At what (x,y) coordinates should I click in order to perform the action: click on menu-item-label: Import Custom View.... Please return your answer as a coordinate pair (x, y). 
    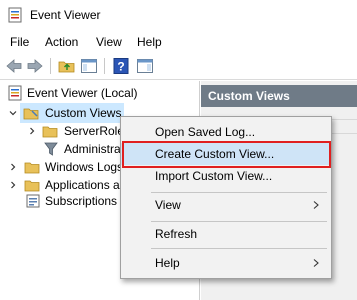
    Looking at the image, I should click on (214, 176).